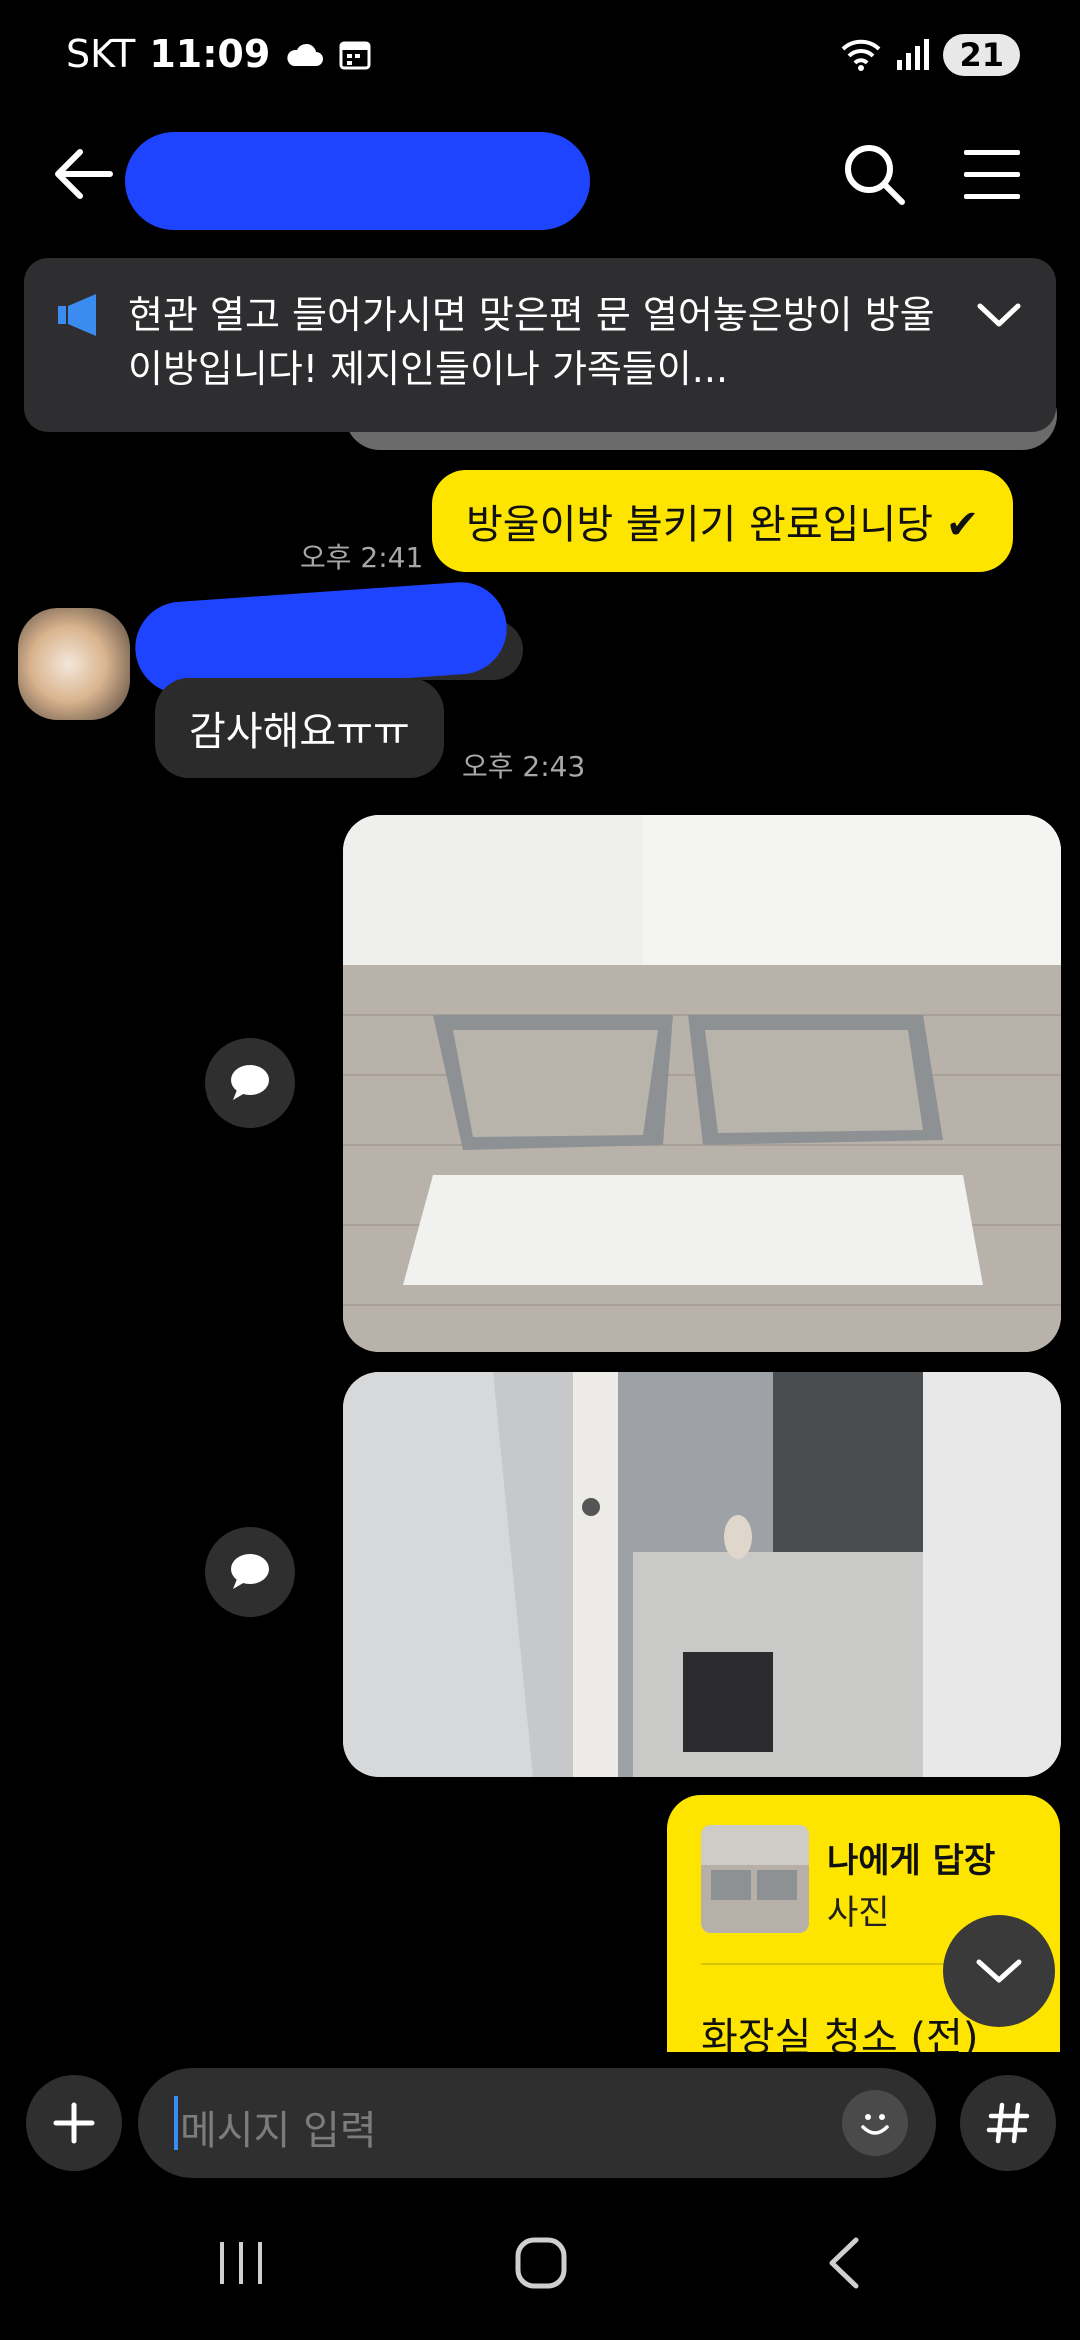 This screenshot has height=2340, width=1080. I want to click on message-input: 메시지 입력, so click(537, 2123).